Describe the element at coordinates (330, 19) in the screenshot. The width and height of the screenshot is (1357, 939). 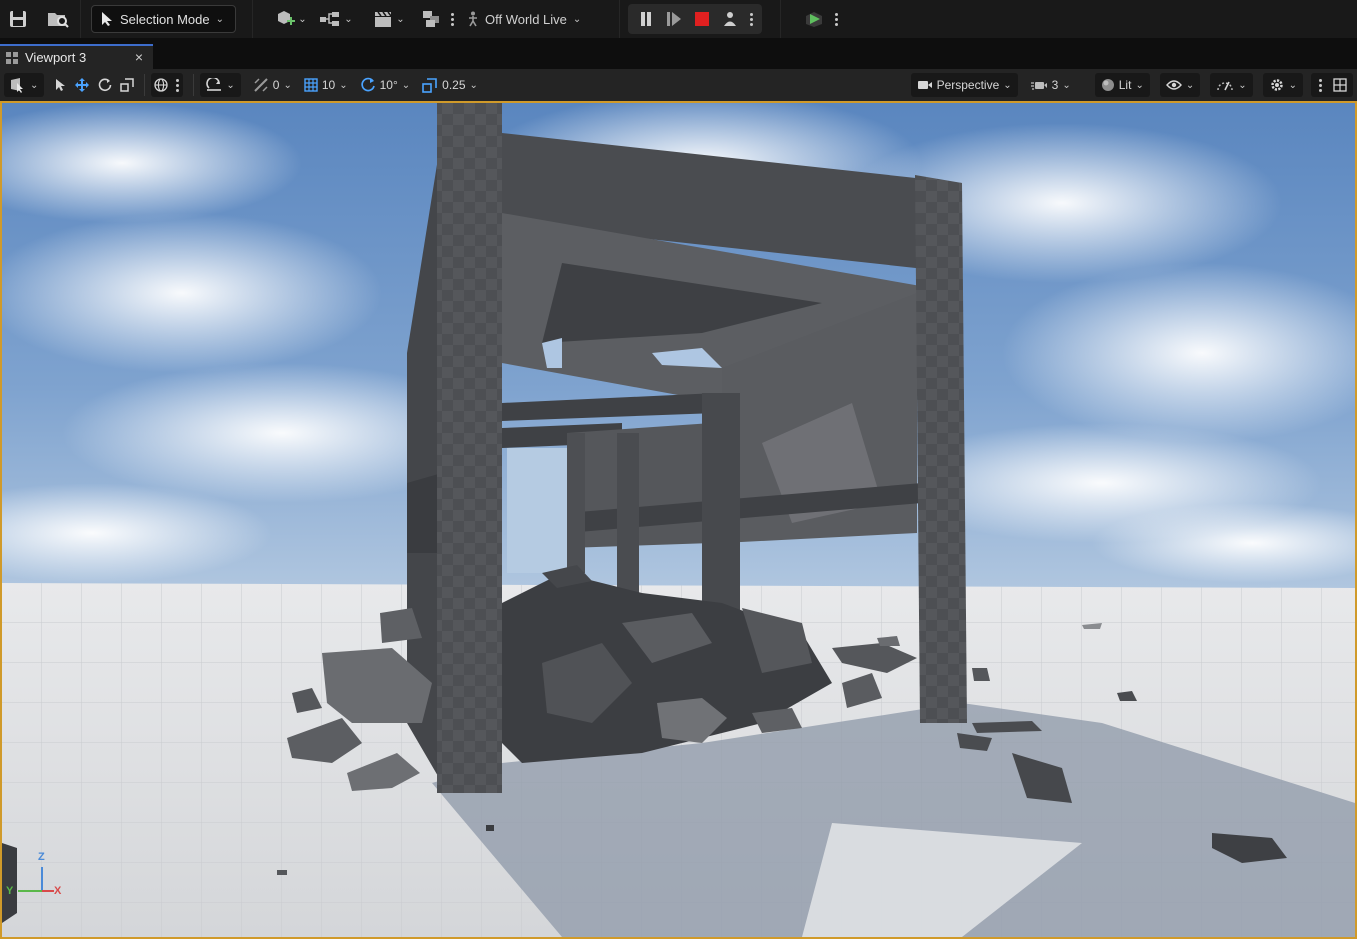
I see `blueprint-icon` at that location.